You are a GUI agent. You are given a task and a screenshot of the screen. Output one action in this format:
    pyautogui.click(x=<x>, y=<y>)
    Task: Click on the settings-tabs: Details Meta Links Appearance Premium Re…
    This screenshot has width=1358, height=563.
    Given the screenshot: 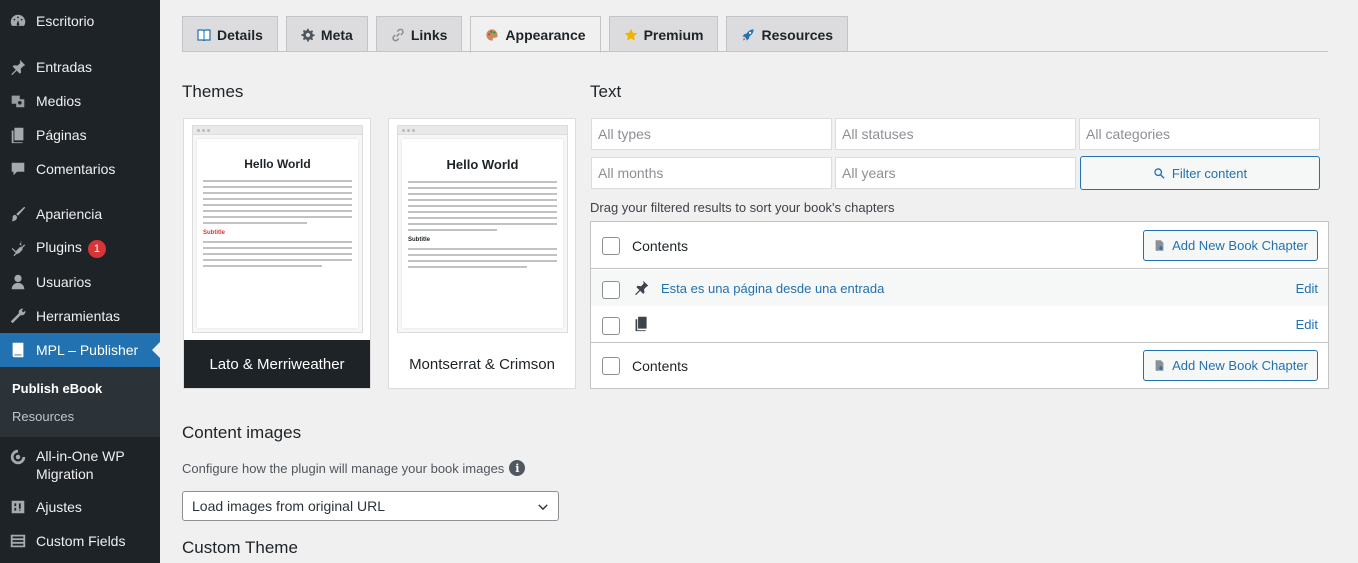 What is the action you would take?
    pyautogui.click(x=519, y=34)
    